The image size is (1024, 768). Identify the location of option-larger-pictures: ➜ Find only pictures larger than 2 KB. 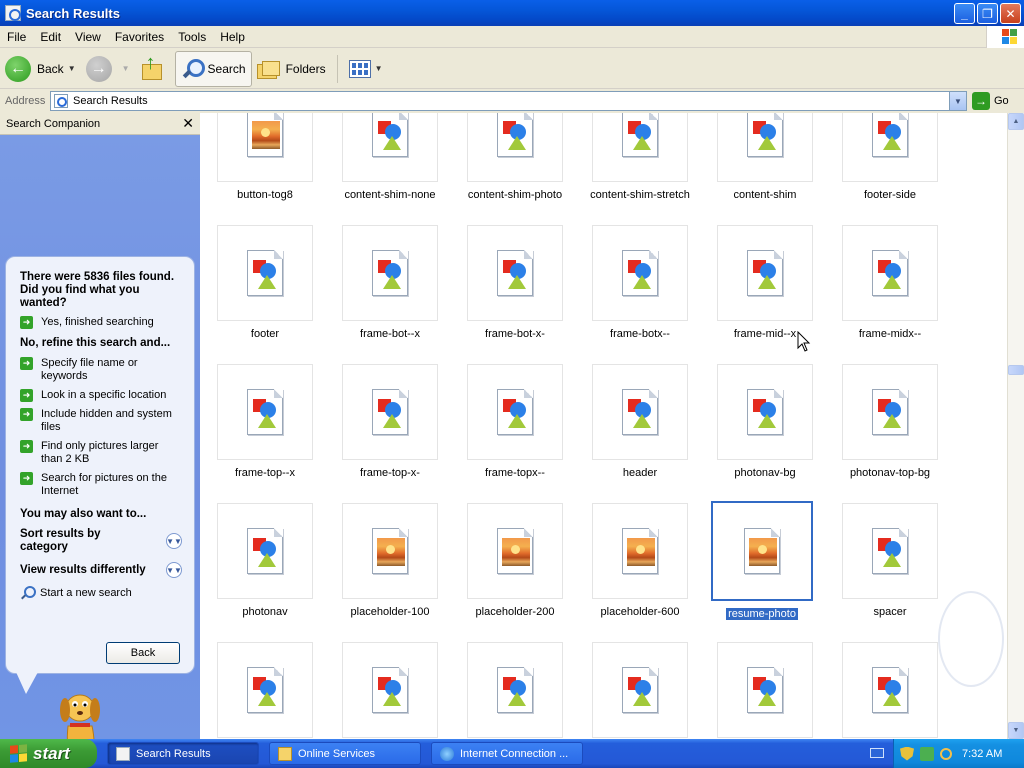
(101, 453).